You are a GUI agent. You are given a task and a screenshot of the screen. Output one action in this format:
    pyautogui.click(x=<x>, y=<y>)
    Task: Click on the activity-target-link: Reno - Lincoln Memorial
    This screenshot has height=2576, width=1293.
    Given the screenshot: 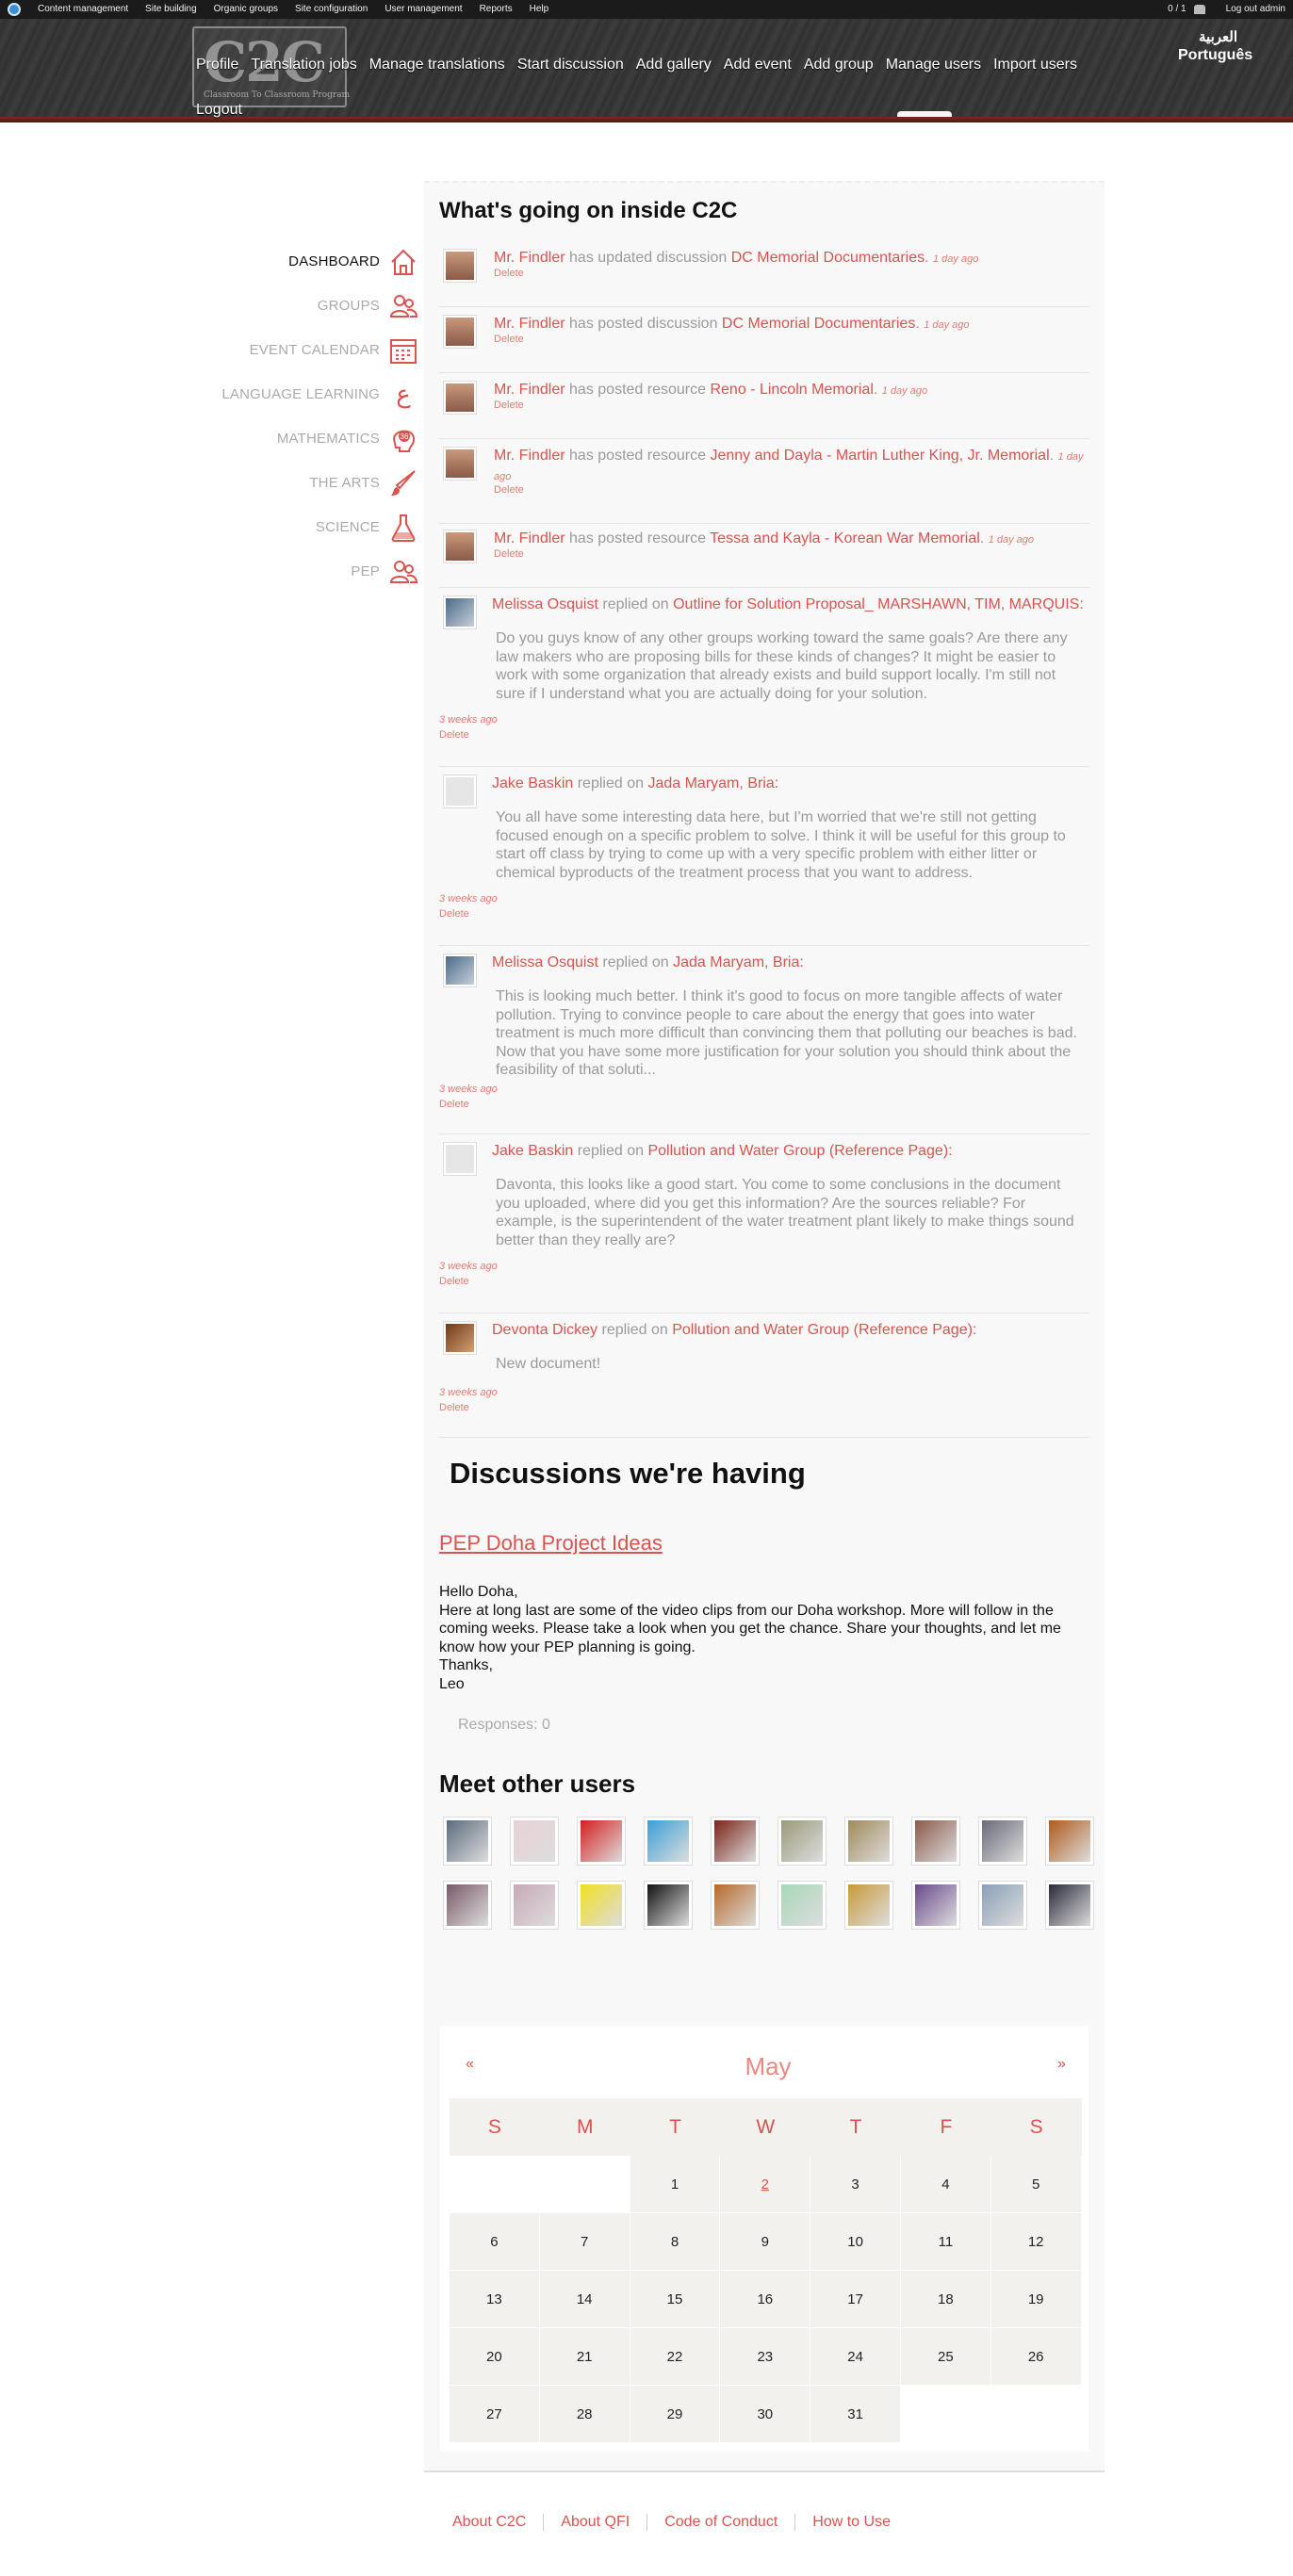 What is the action you would take?
    pyautogui.click(x=792, y=390)
    